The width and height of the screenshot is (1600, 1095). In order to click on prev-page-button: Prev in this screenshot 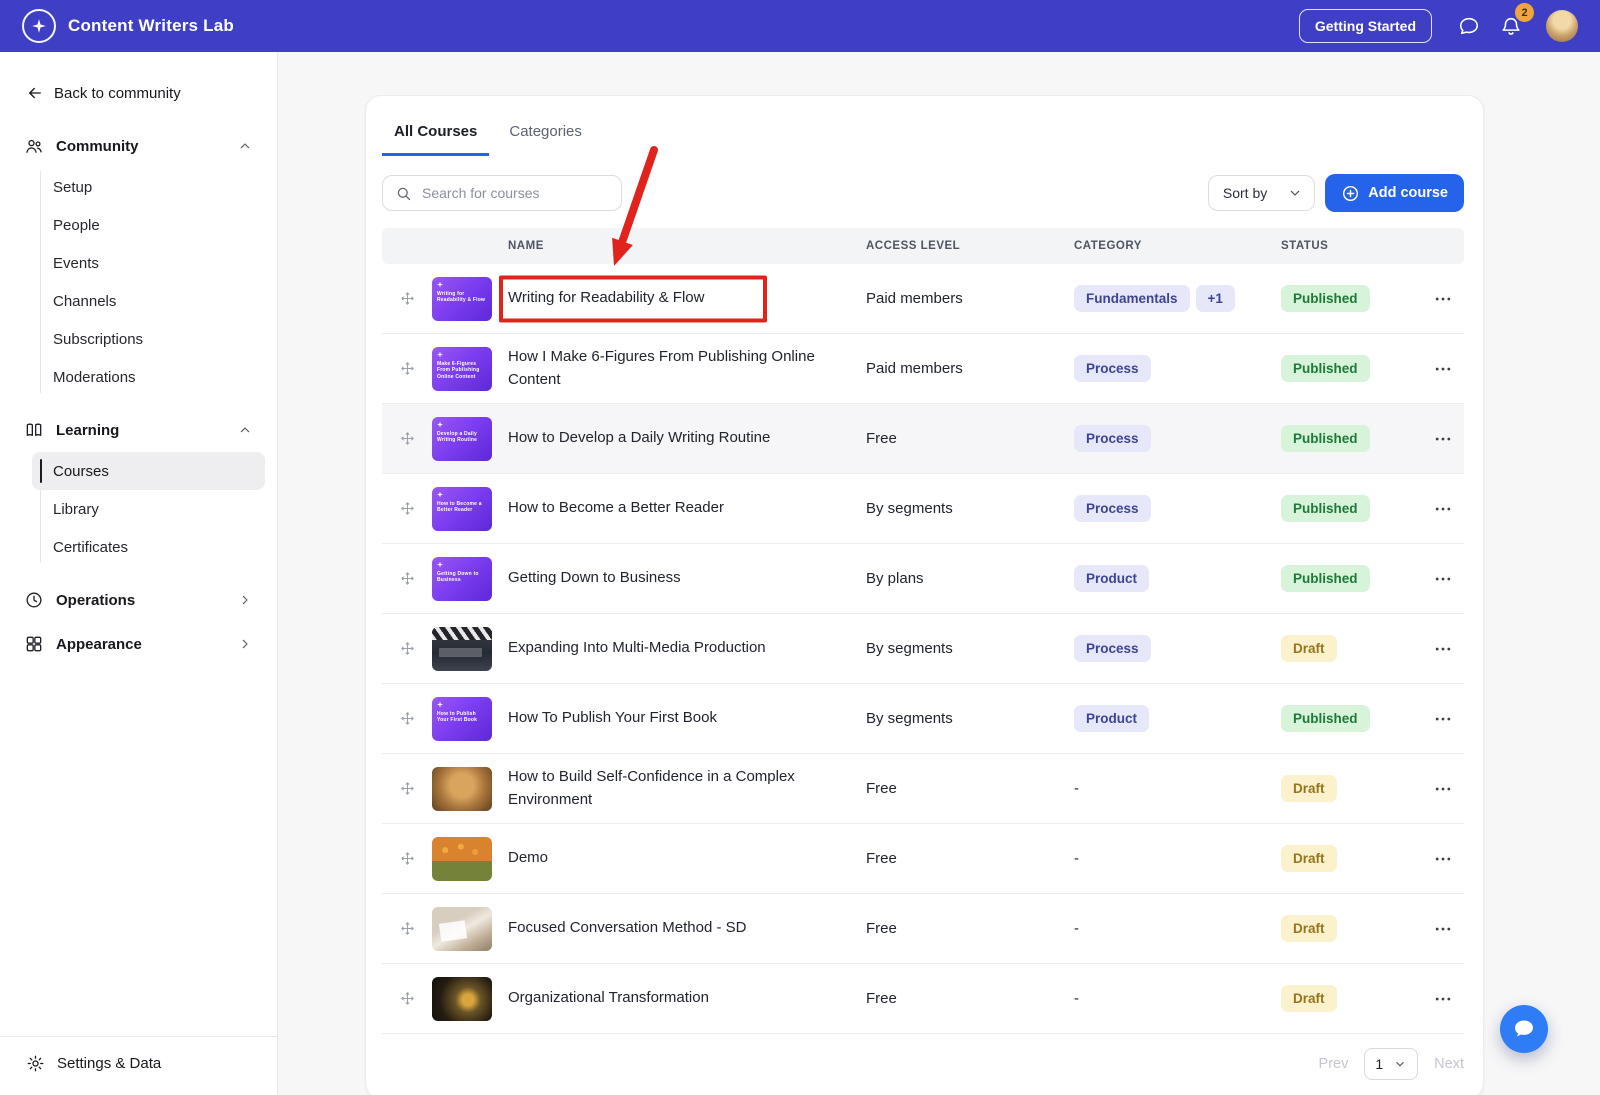, I will do `click(1334, 1064)`.